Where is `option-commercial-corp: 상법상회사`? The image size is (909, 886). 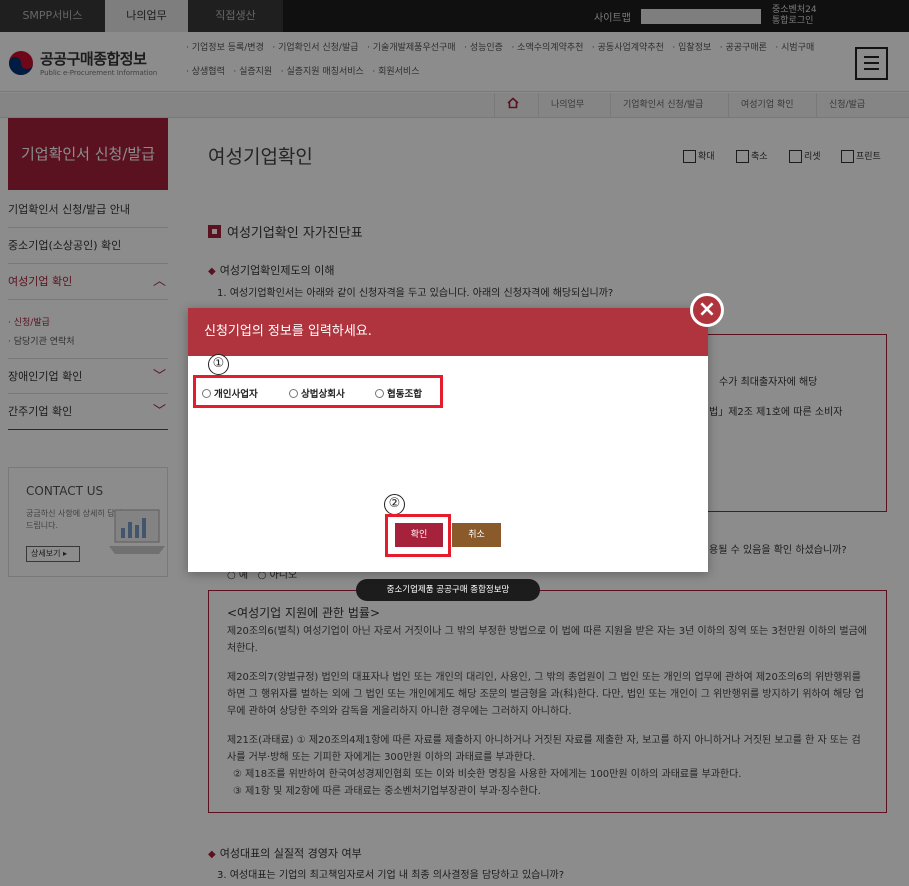 option-commercial-corp: 상법상회사 is located at coordinates (317, 393).